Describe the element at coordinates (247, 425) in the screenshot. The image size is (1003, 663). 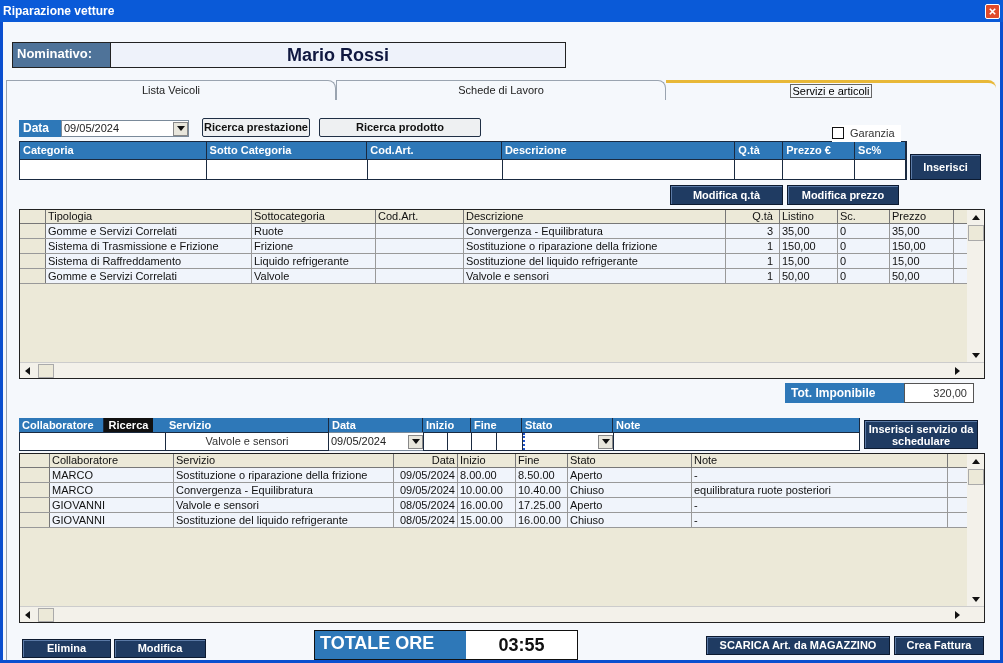
I see `column-header: Servizio` at that location.